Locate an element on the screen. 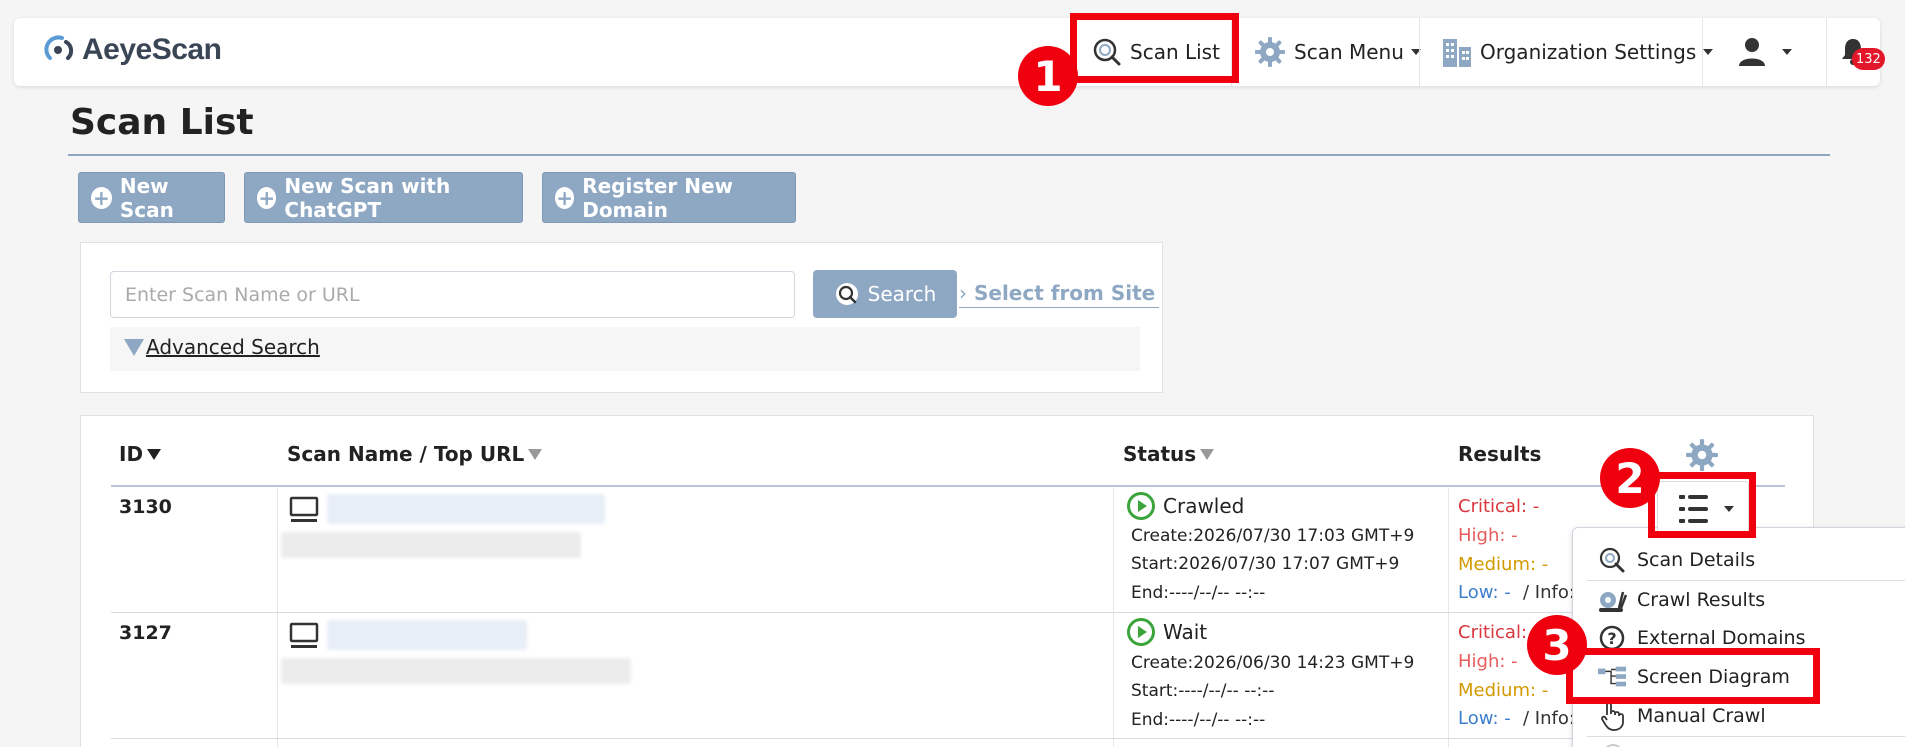 Image resolution: width=1905 pixels, height=747 pixels. search-button-label: Search is located at coordinates (902, 294).